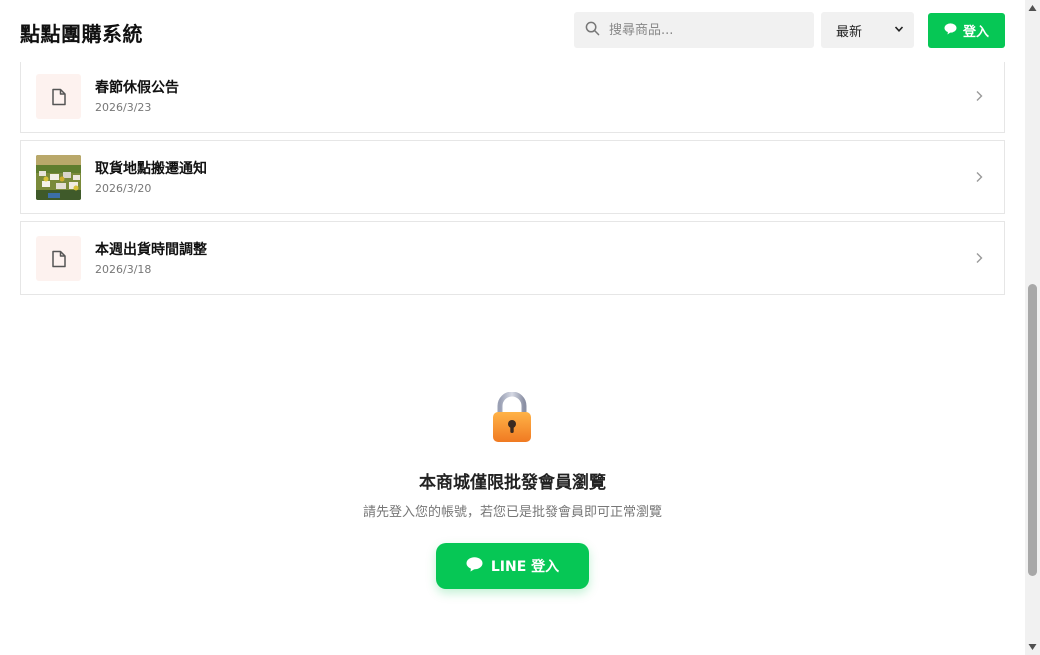 This screenshot has height=655, width=1040. I want to click on site-title: 點點團購系統, so click(81, 34).